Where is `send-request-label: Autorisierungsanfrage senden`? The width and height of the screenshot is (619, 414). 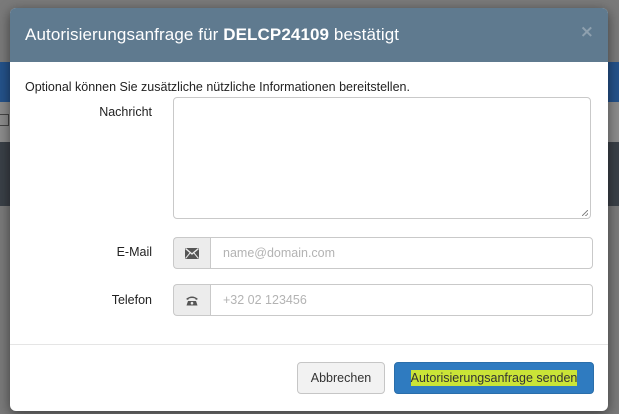
send-request-label: Autorisierungsanfrage senden is located at coordinates (494, 378).